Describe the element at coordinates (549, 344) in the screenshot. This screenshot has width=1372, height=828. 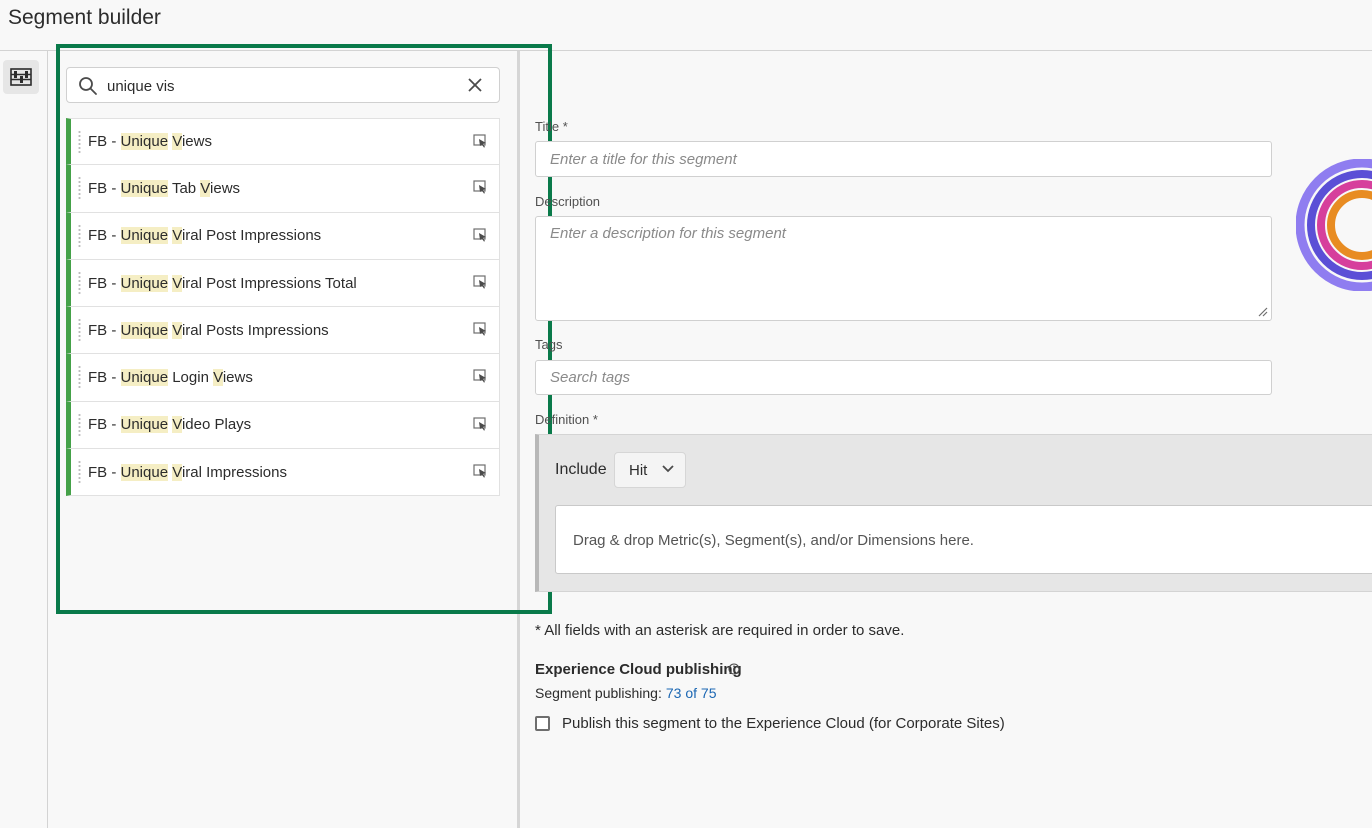
I see `tags-label: Tags` at that location.